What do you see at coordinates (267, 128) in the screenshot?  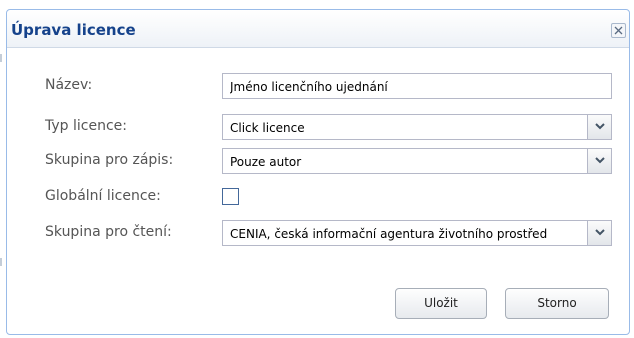 I see `license-type-value: Click licence` at bounding box center [267, 128].